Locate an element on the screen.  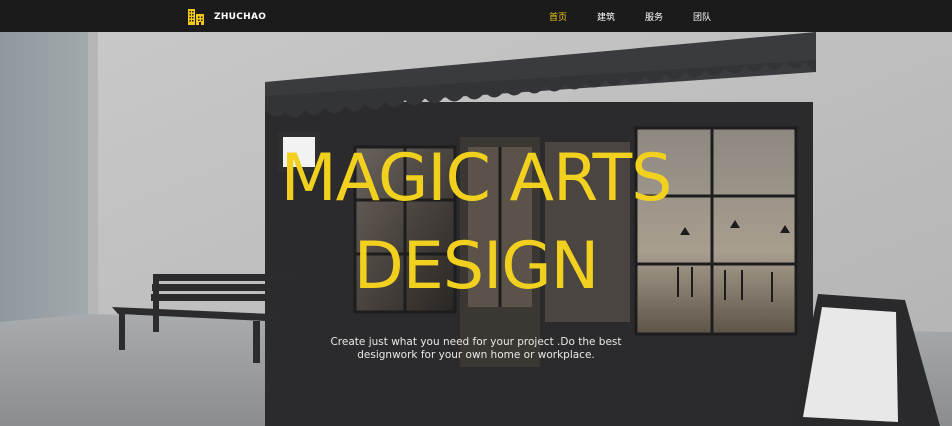
top-navbar: ZHUCHAO 首页 建筑 服务 团队 is located at coordinates (476, 16).